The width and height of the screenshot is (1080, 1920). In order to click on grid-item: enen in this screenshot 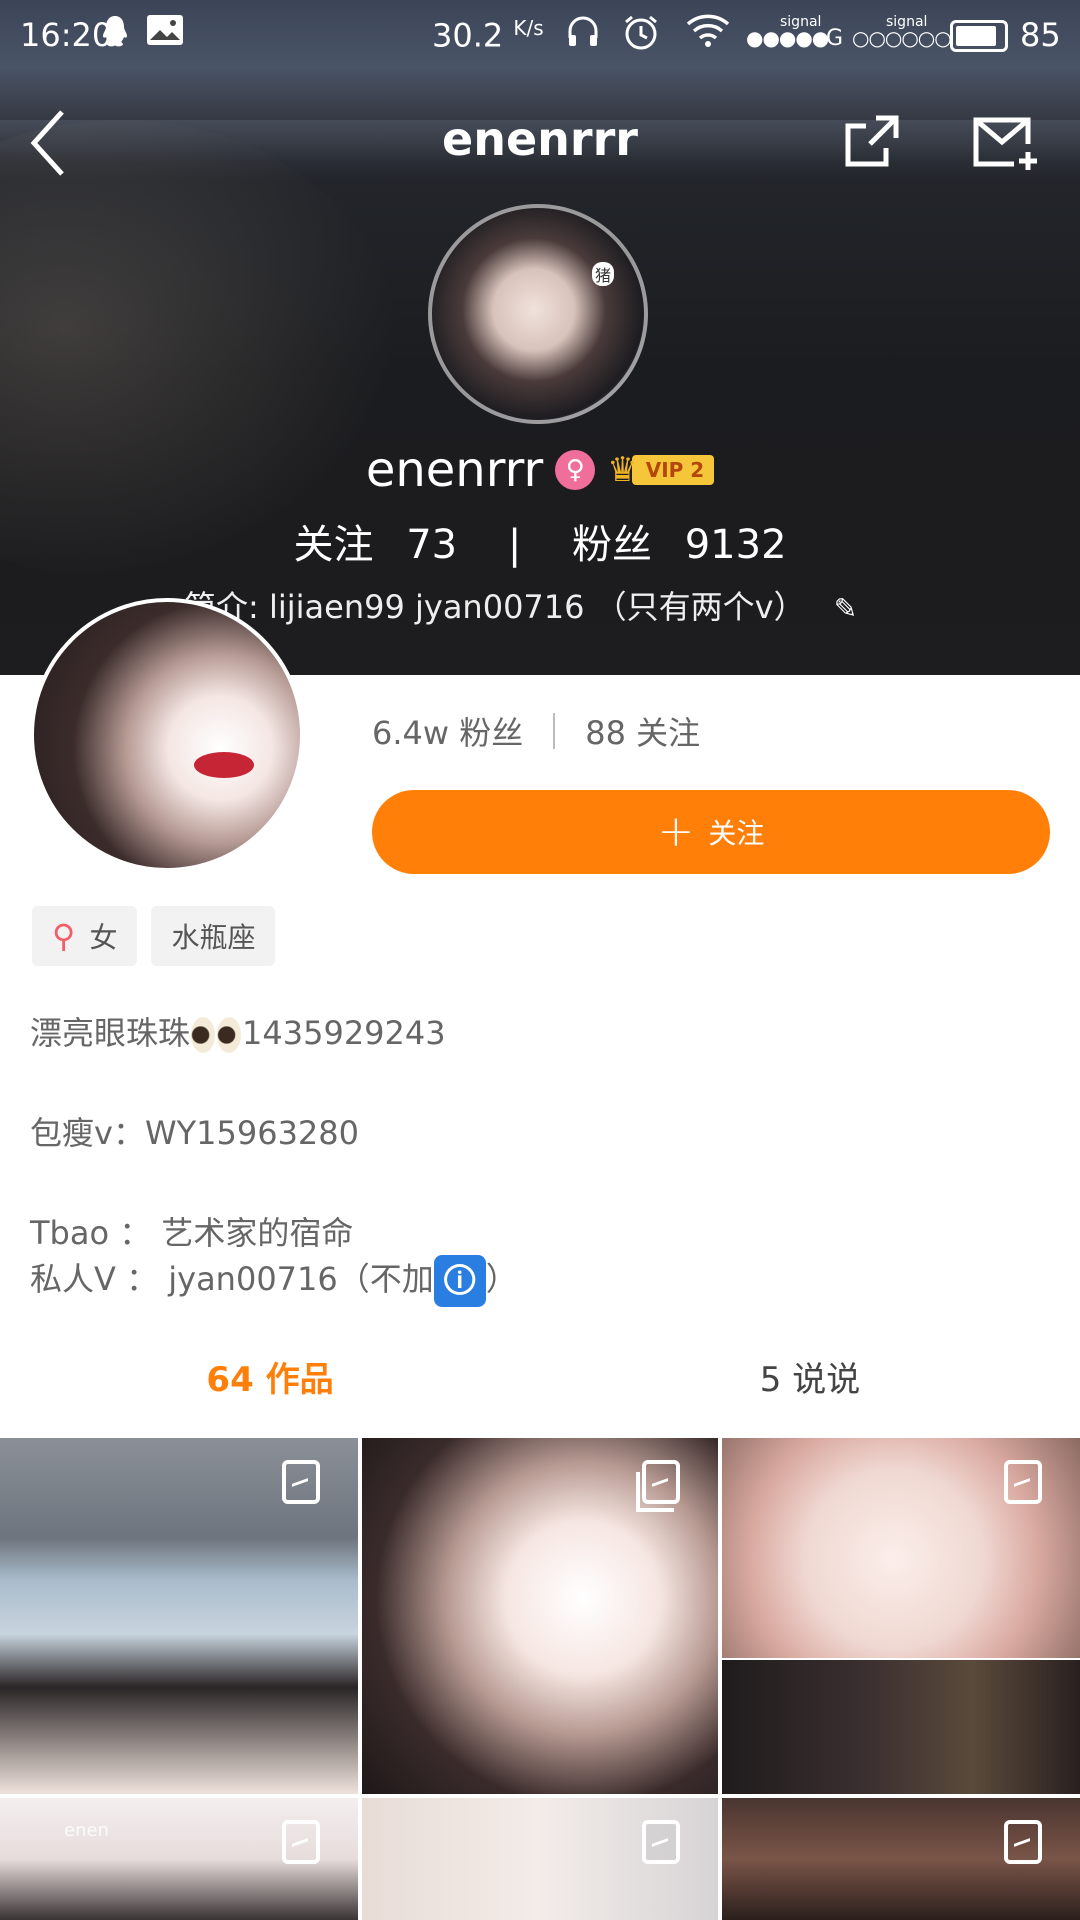, I will do `click(179, 1859)`.